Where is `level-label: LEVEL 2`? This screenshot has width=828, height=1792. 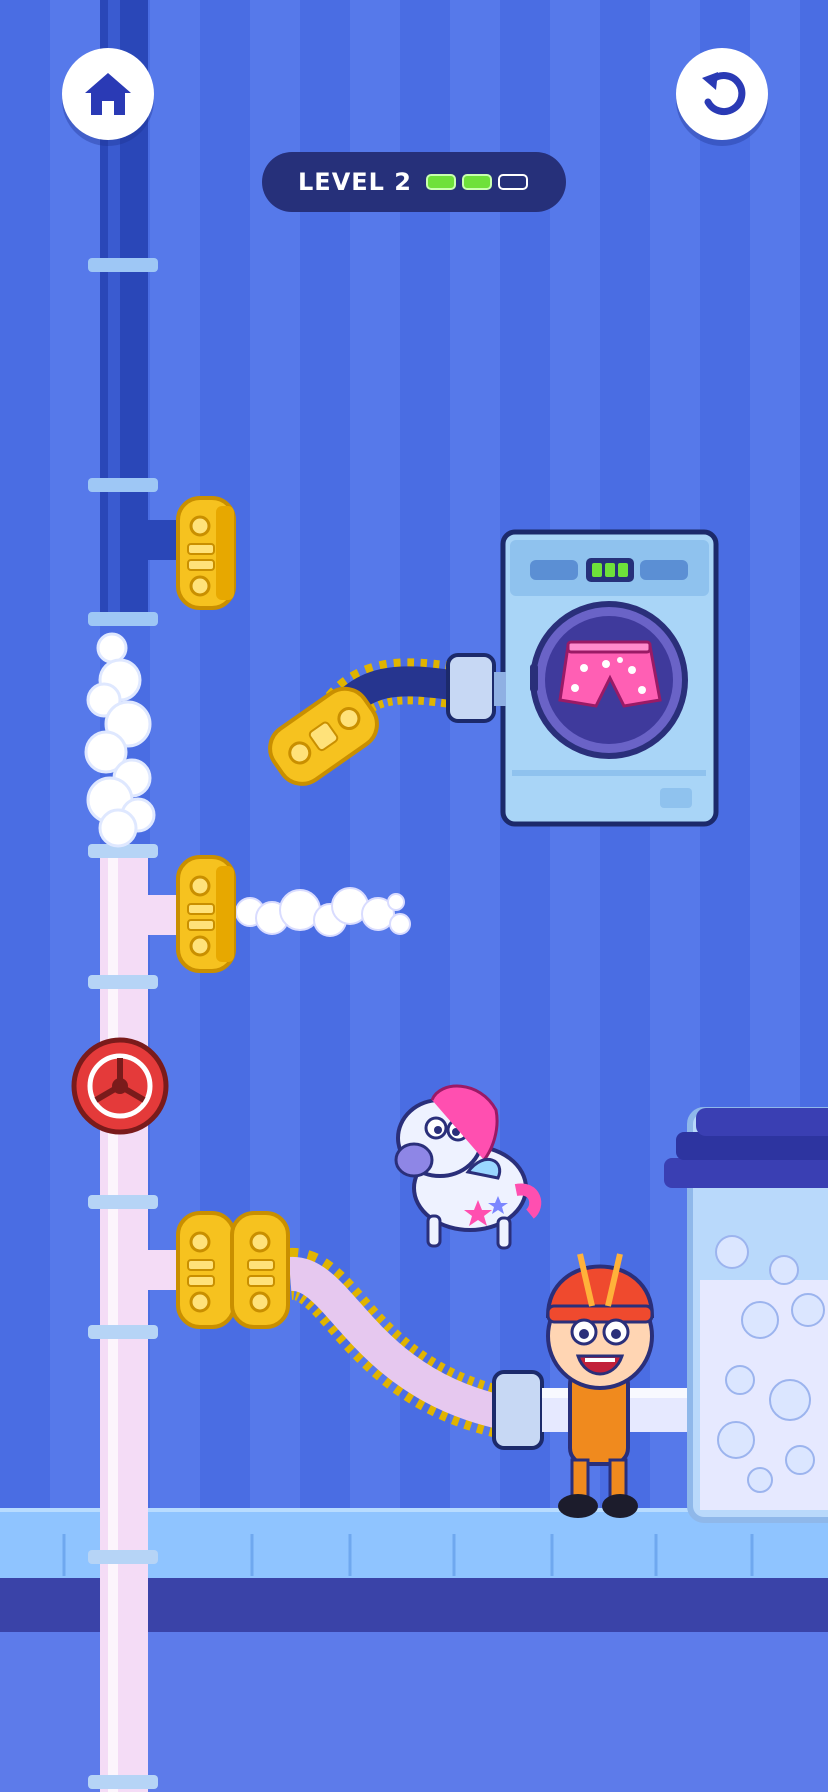 level-label: LEVEL 2 is located at coordinates (355, 182).